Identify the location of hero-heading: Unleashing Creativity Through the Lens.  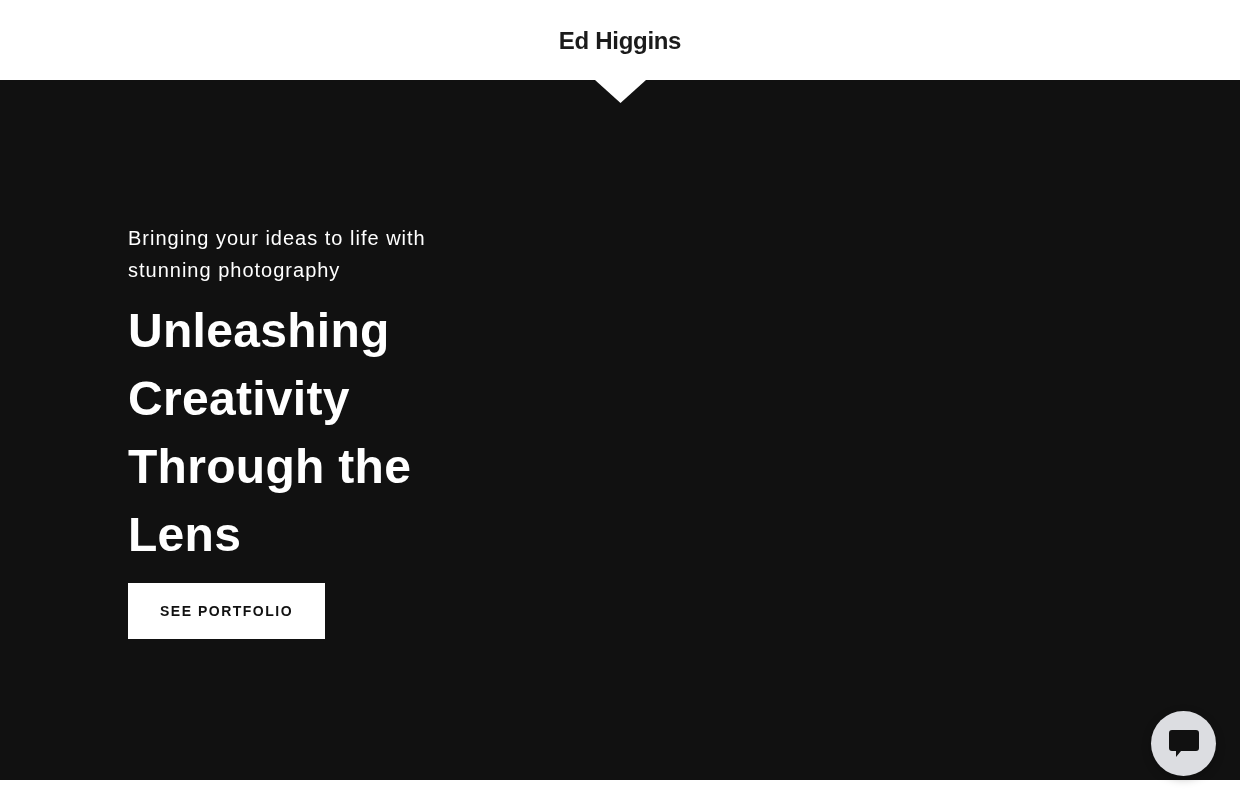
(270, 432).